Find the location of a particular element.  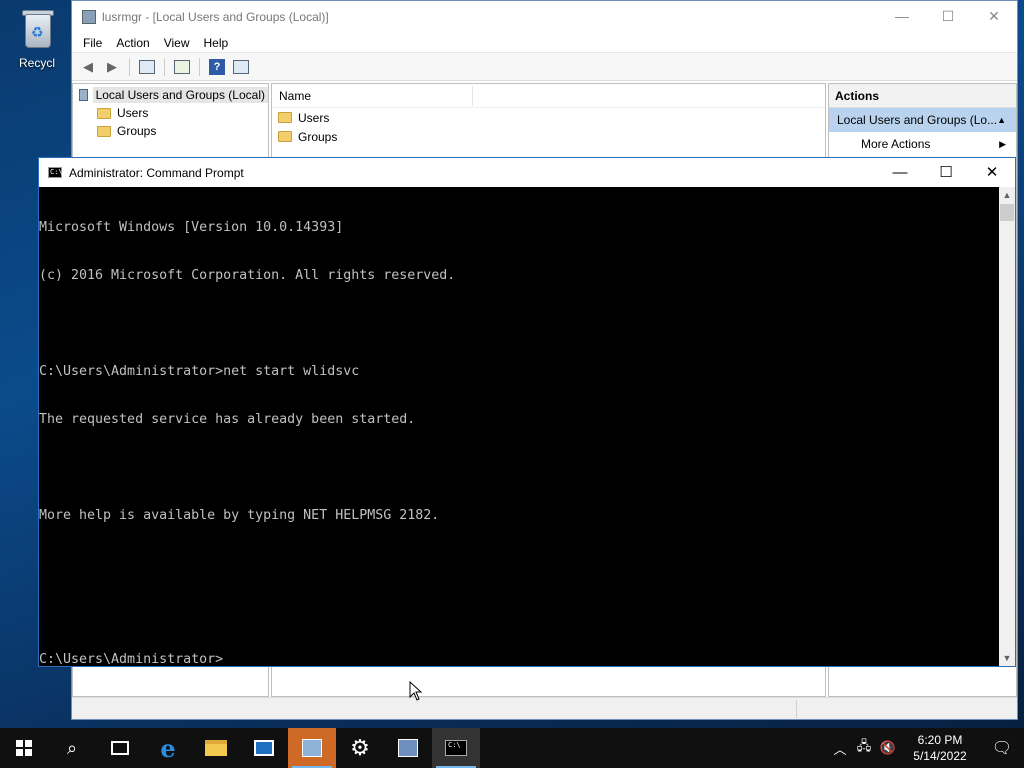

back-arrow-icon: ◀ is located at coordinates (88, 67).